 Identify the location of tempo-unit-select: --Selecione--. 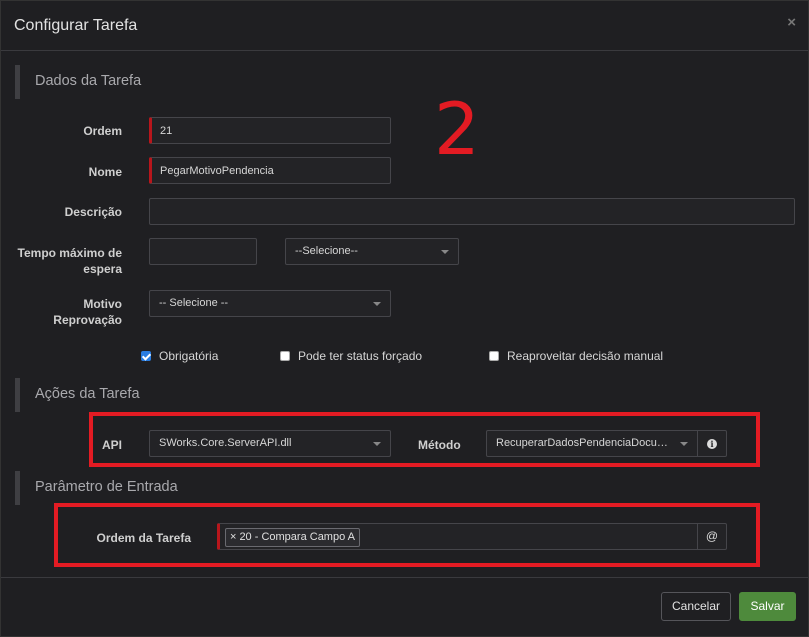
(372, 251).